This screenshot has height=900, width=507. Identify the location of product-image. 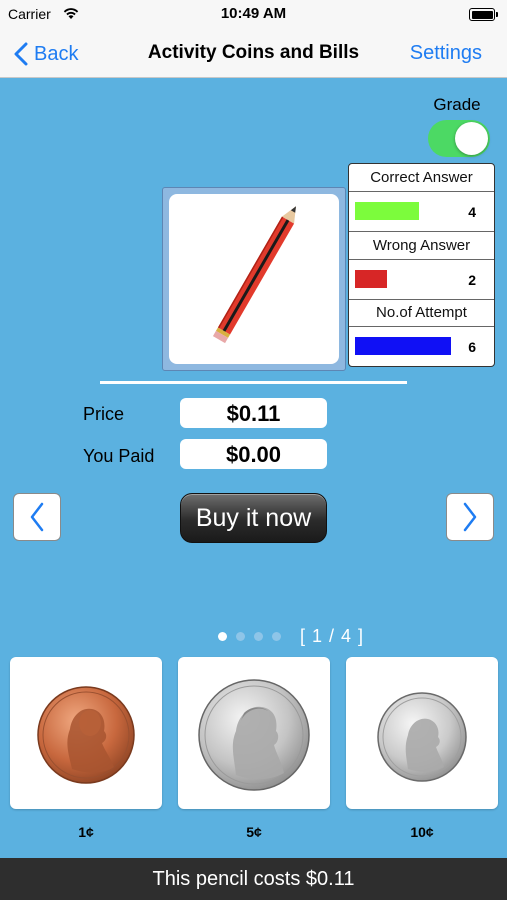
(254, 279).